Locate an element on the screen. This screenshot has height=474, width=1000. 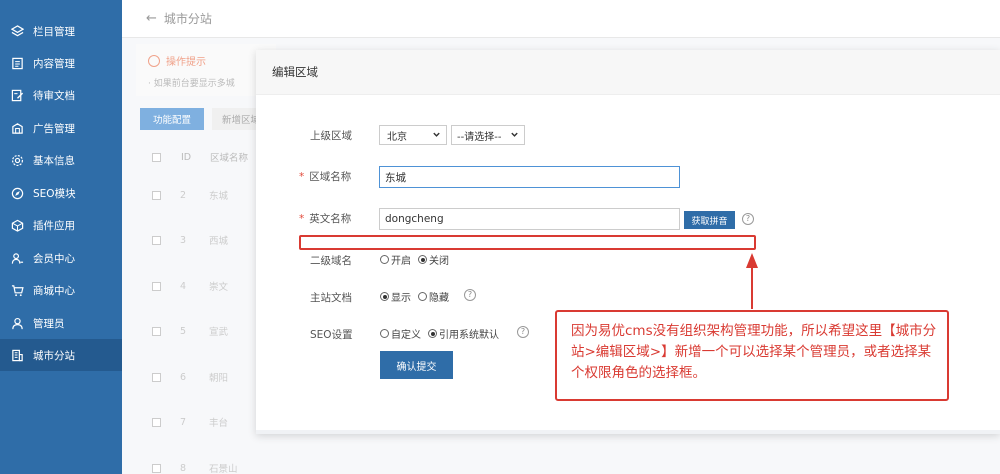
sidebar-item-ad-management: 广告管理 is located at coordinates (61, 128).